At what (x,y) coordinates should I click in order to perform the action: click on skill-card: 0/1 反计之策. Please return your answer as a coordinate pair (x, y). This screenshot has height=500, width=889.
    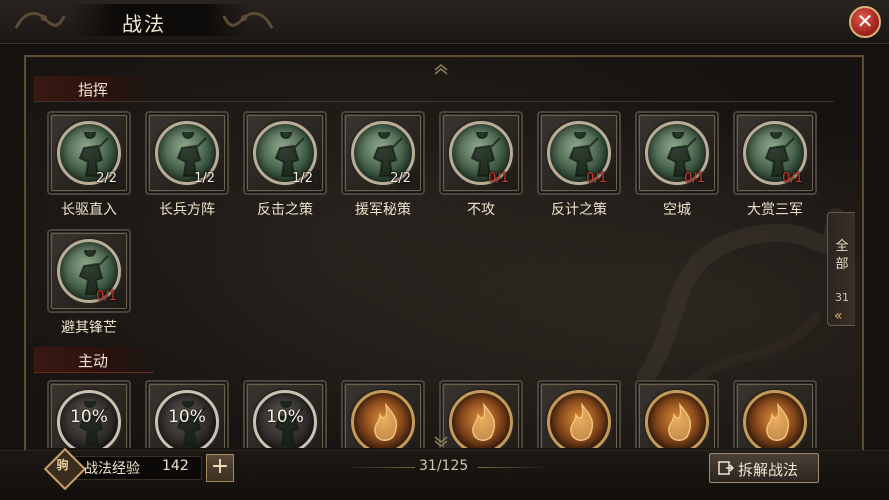
    Looking at the image, I should click on (579, 167).